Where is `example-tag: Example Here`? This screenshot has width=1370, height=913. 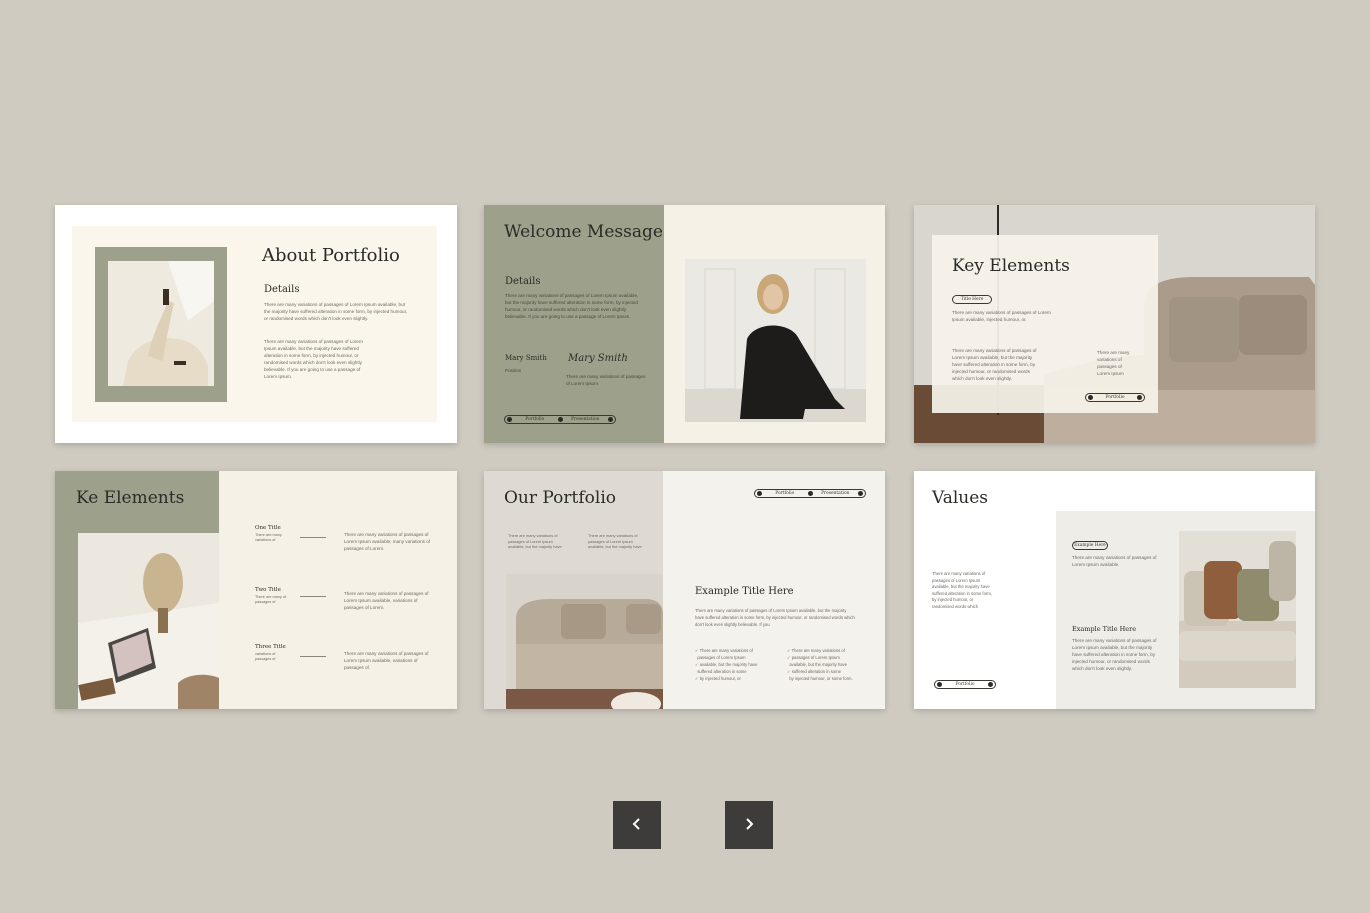
example-tag: Example Here is located at coordinates (1090, 545).